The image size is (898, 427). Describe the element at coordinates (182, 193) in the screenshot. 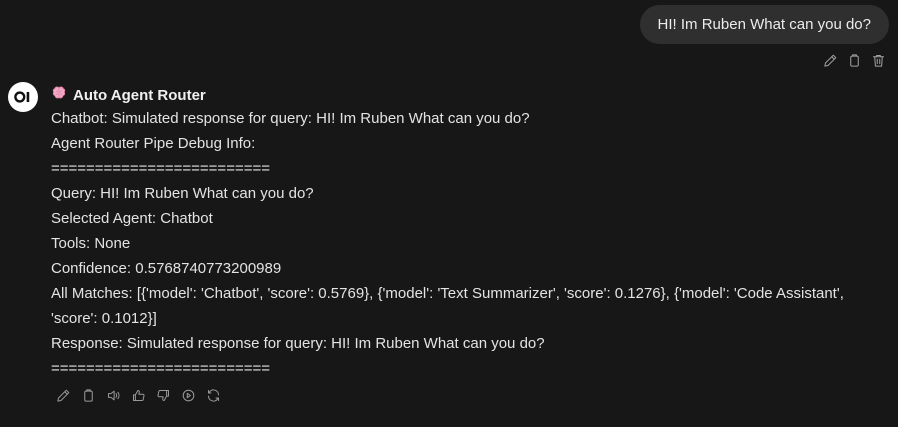

I see `message-line: Query: HI! Im Ruben What can you do?` at that location.